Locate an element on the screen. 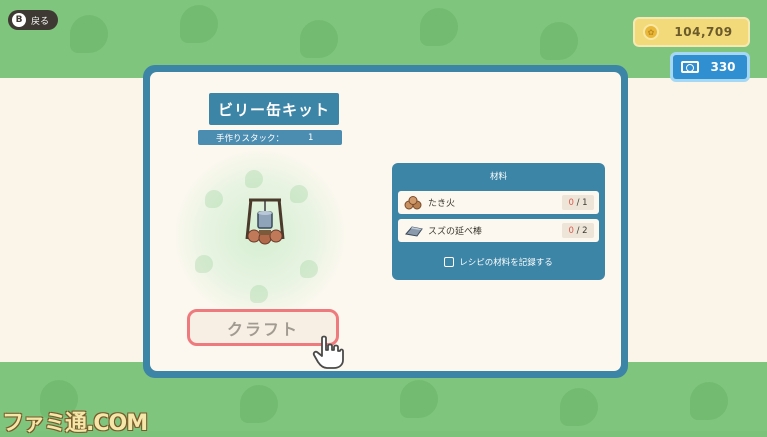  back-button: B 戻る is located at coordinates (33, 20).